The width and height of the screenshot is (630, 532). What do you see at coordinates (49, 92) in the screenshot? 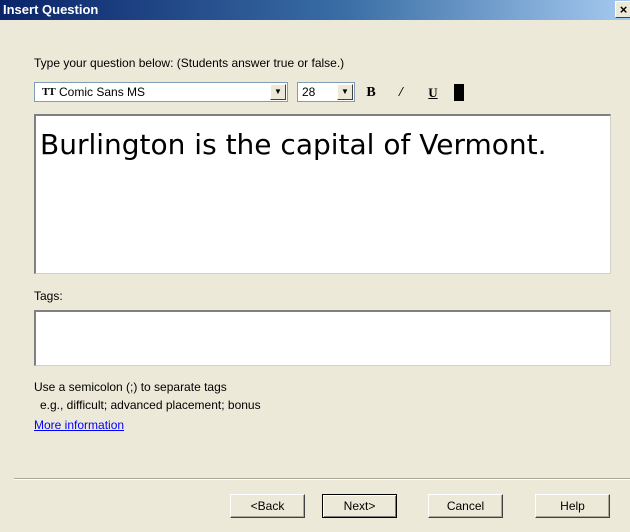
I see `truetype-font-icon: TT` at bounding box center [49, 92].